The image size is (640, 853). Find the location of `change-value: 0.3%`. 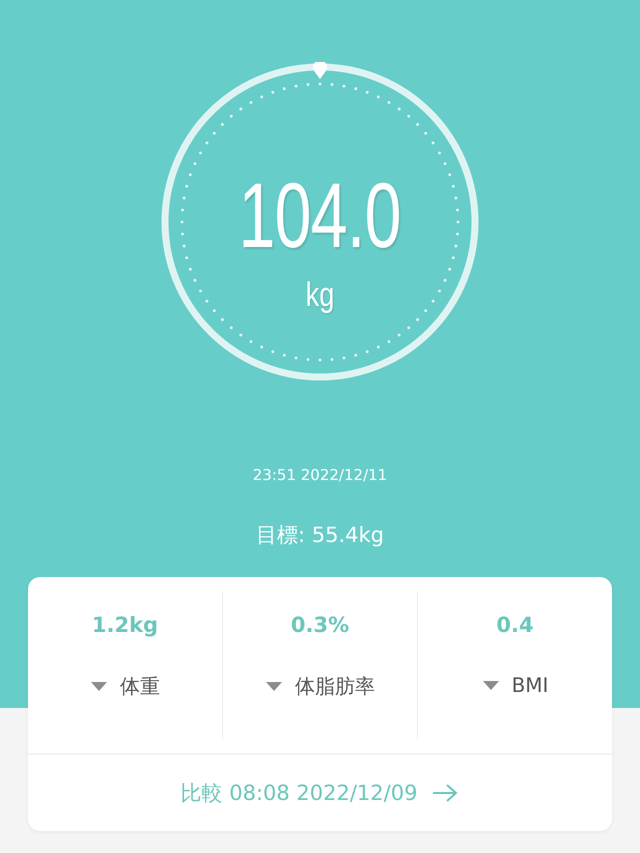

change-value: 0.3% is located at coordinates (320, 625).